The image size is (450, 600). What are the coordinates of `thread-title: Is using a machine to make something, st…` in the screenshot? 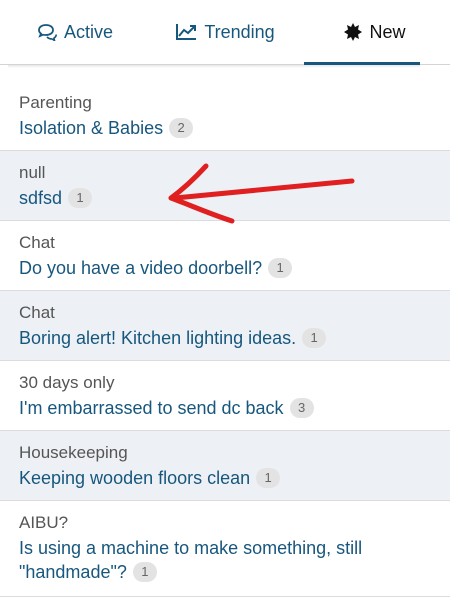 It's located at (190, 560).